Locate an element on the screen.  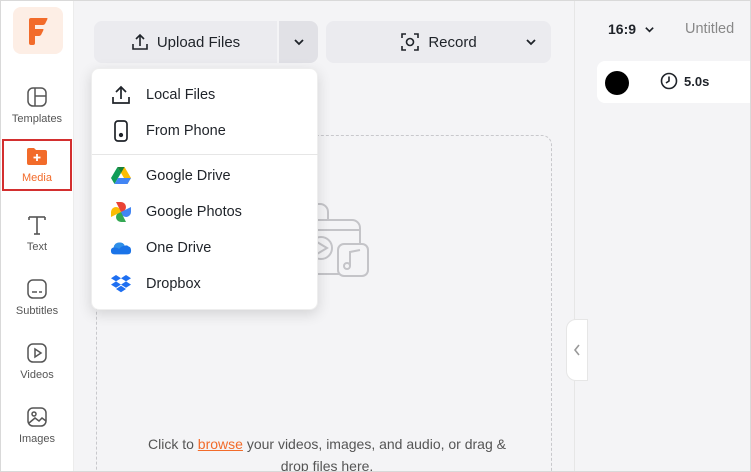
record-icon is located at coordinates (410, 42).